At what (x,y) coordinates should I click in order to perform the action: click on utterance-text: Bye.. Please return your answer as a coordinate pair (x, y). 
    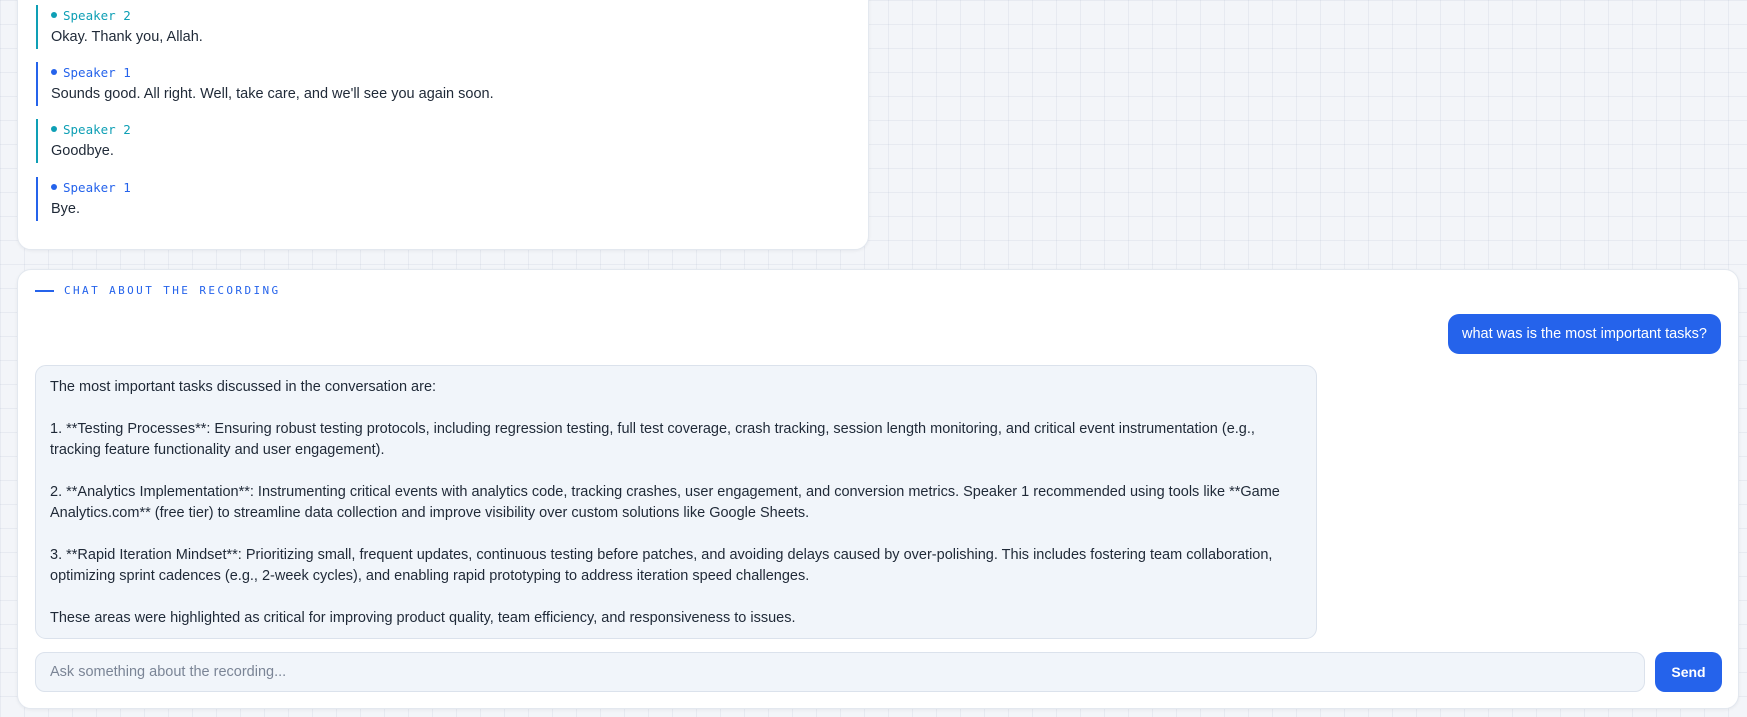
    Looking at the image, I should click on (66, 209).